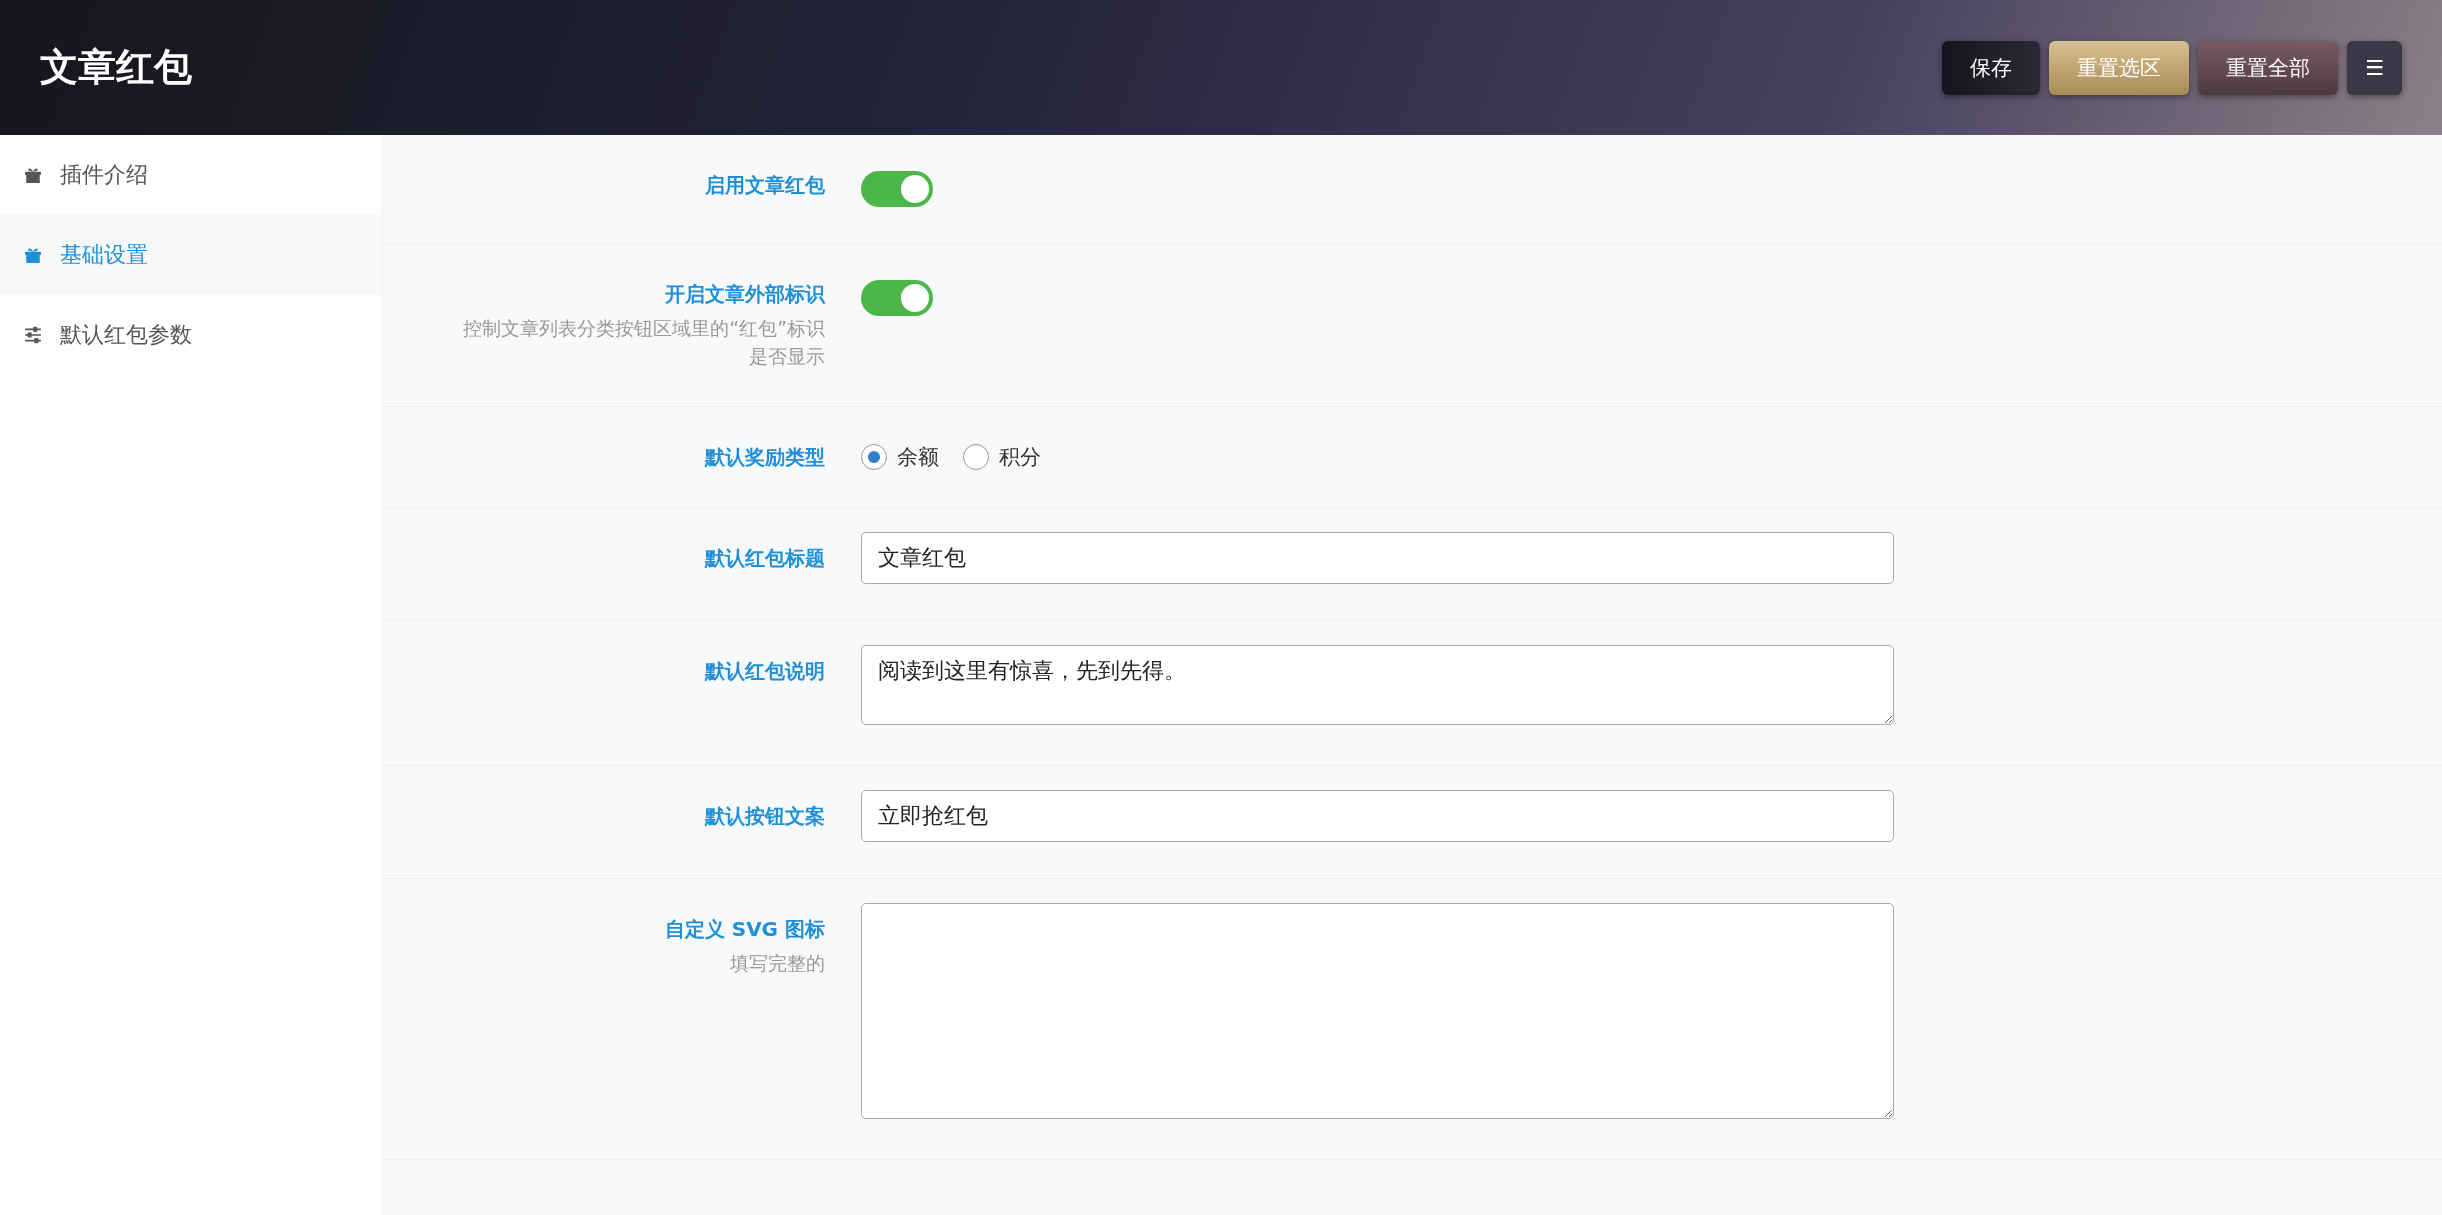 The height and width of the screenshot is (1215, 2442). Describe the element at coordinates (2374, 67) in the screenshot. I see `menu-button: ☰` at that location.